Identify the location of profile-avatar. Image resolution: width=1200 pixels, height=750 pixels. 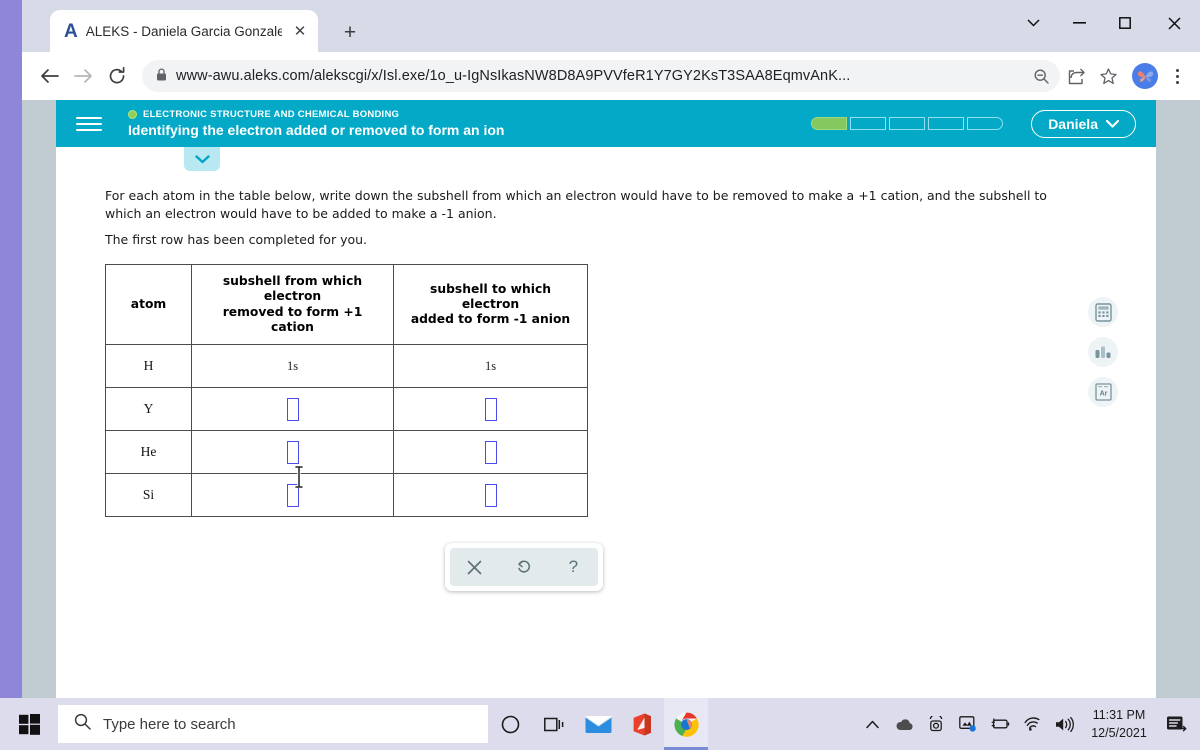
(1145, 76).